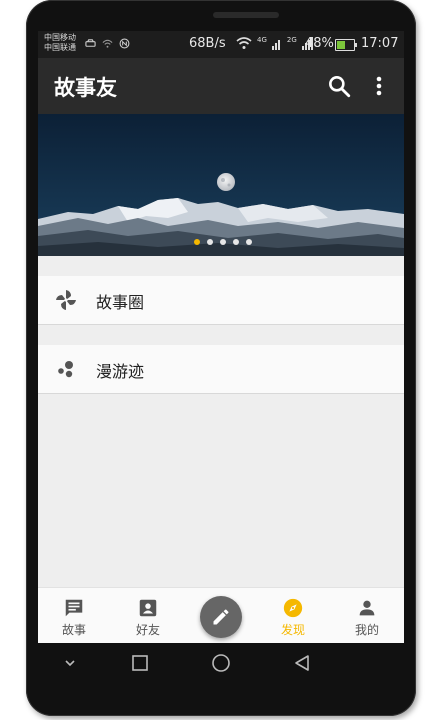 Image resolution: width=441 pixels, height=720 pixels. What do you see at coordinates (291, 40) in the screenshot?
I see `net-2g-label: 2G` at bounding box center [291, 40].